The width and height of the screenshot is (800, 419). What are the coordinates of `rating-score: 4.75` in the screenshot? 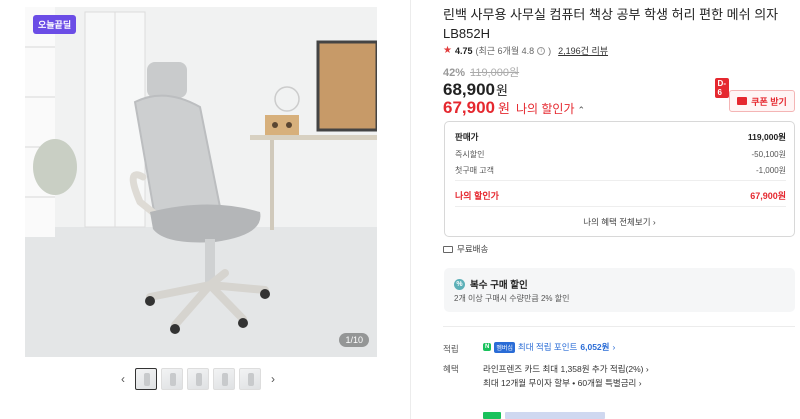 It's located at (463, 50).